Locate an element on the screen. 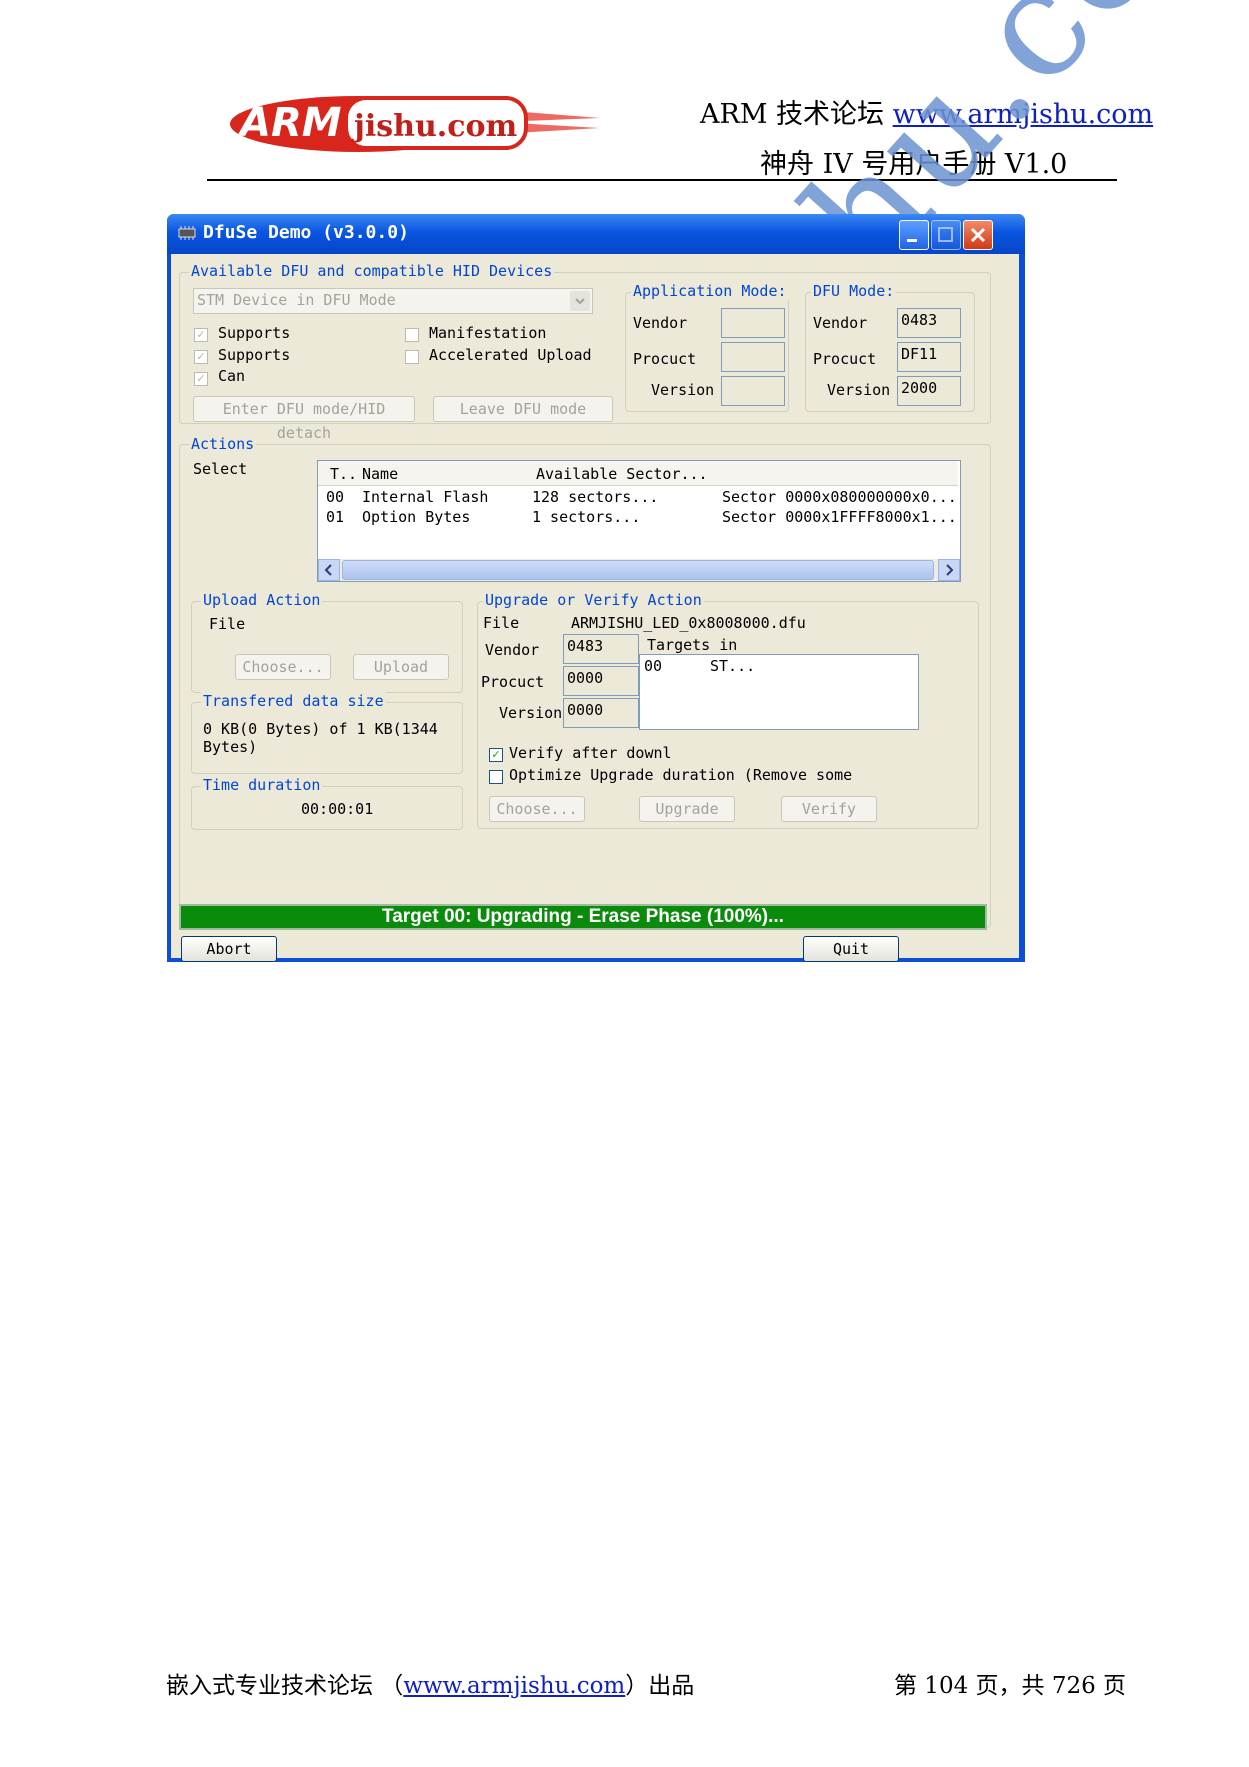 This screenshot has height=1767, width=1249. maximize-icon is located at coordinates (945, 234).